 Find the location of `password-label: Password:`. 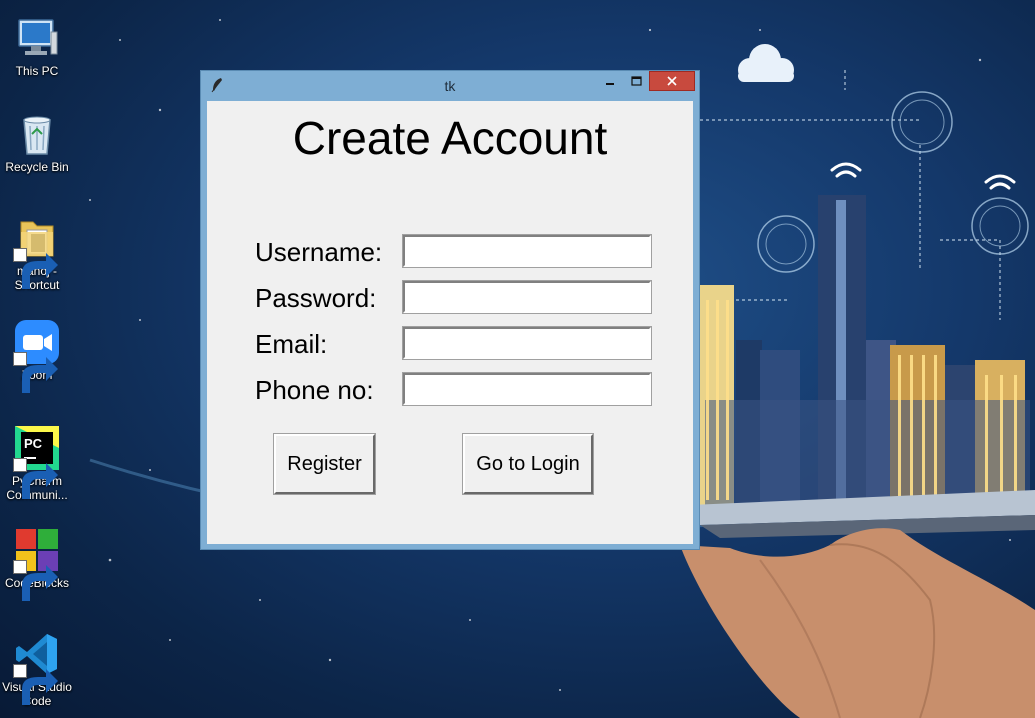

password-label: Password: is located at coordinates (316, 298).